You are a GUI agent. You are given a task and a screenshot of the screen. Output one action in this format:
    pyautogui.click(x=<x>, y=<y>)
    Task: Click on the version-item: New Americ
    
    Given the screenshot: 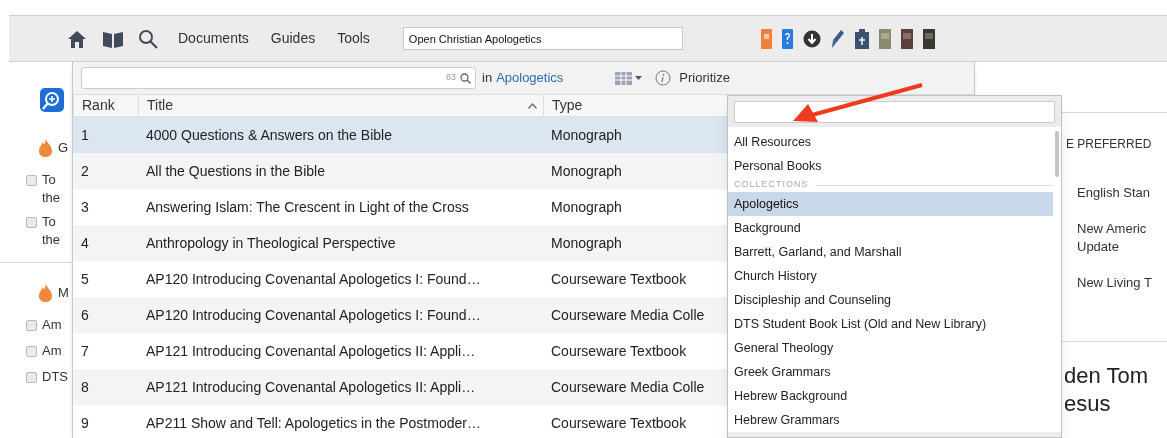 What is the action you would take?
    pyautogui.click(x=1112, y=228)
    